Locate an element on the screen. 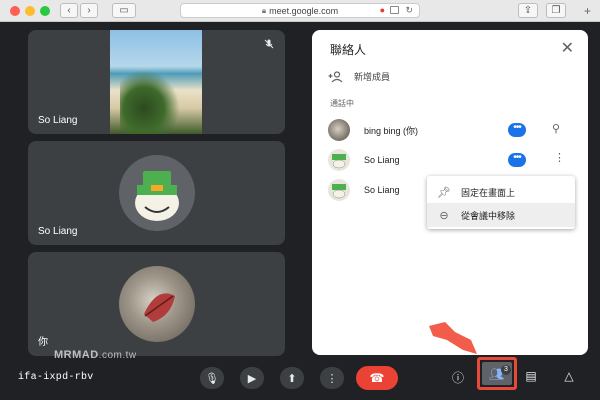  close-window-button is located at coordinates (15, 11).